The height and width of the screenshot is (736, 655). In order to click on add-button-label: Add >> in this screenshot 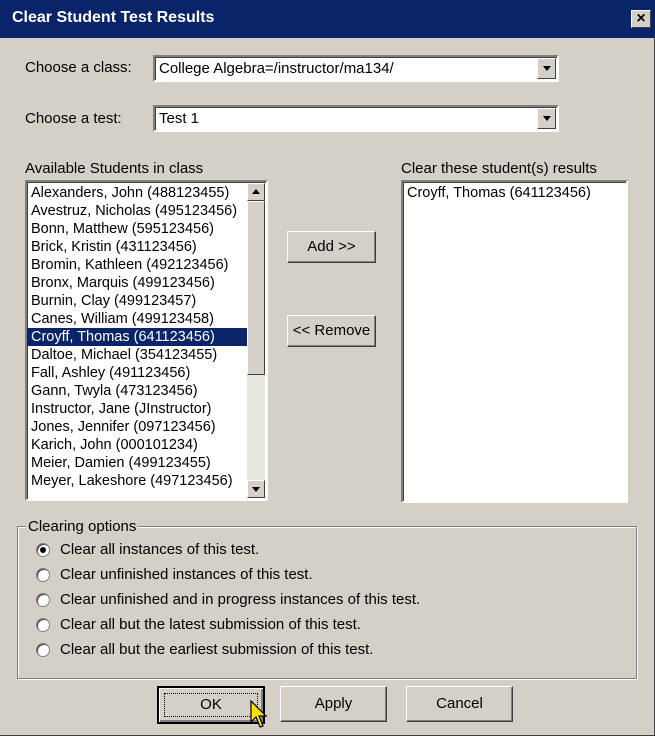, I will do `click(331, 246)`.